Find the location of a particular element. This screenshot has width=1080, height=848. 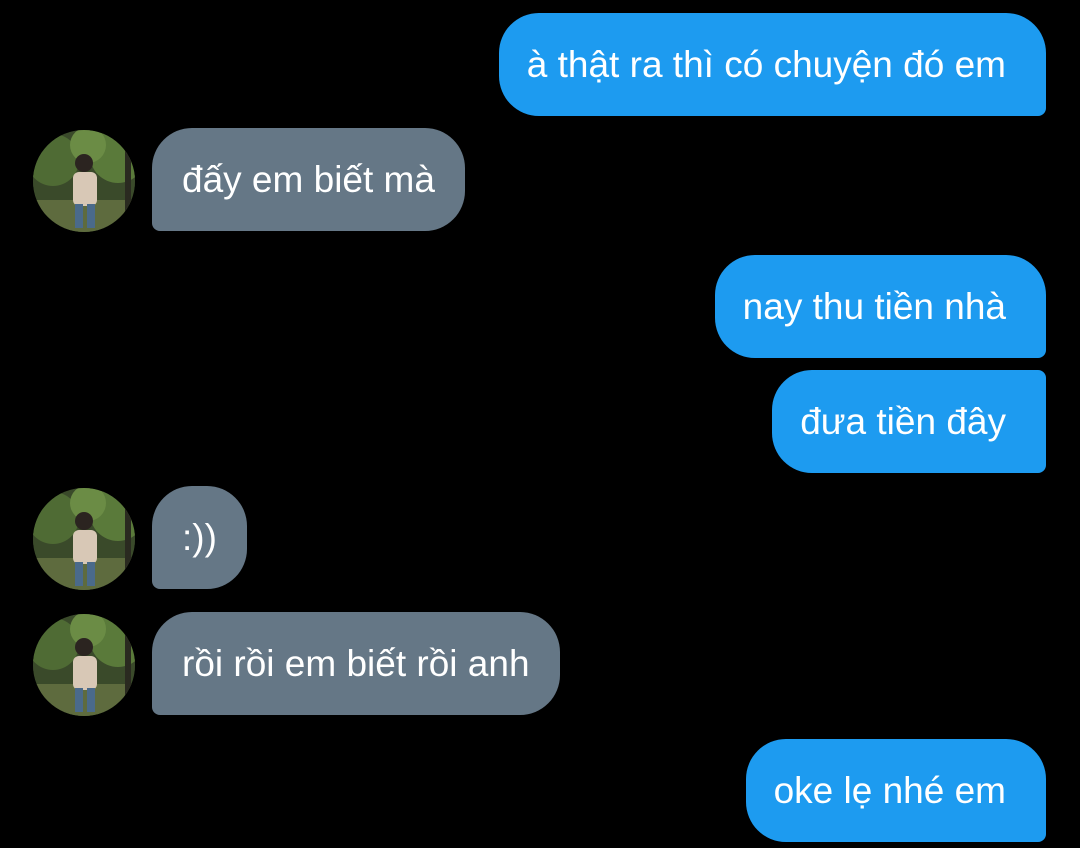

sent-message-bubble: đưa tiền đây is located at coordinates (909, 421).